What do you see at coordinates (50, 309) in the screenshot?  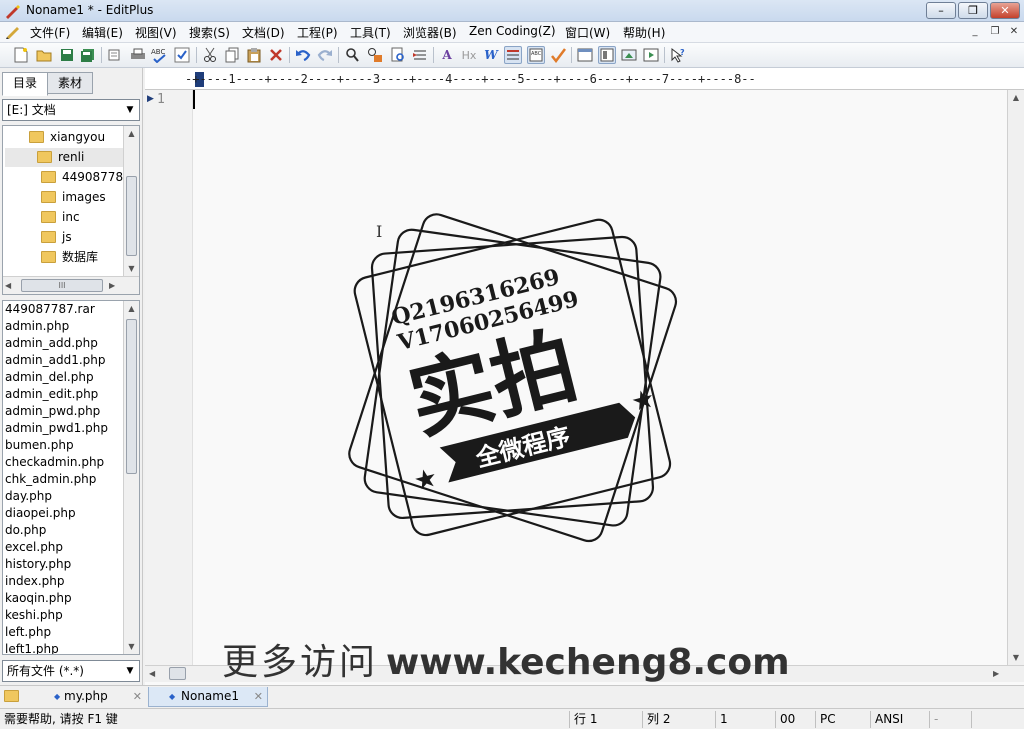 I see `list-item: 449087787.rar` at bounding box center [50, 309].